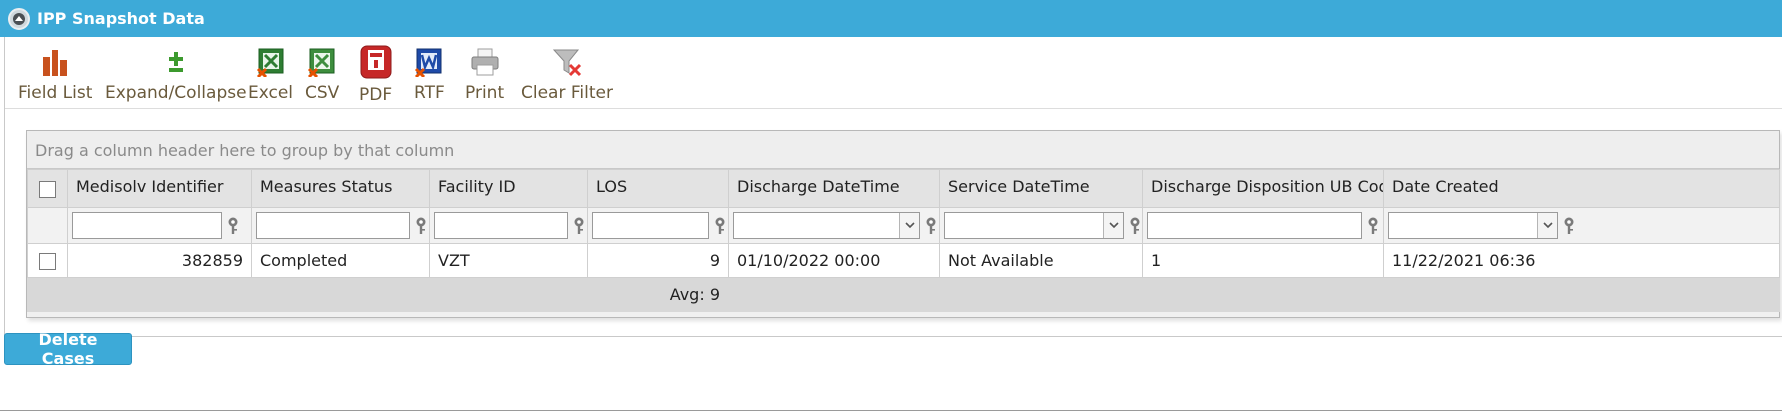 The height and width of the screenshot is (420, 1782). Describe the element at coordinates (1263, 188) in the screenshot. I see `column-header-discharge-disposition-ub-code: Discharge Disposition UB Code` at that location.